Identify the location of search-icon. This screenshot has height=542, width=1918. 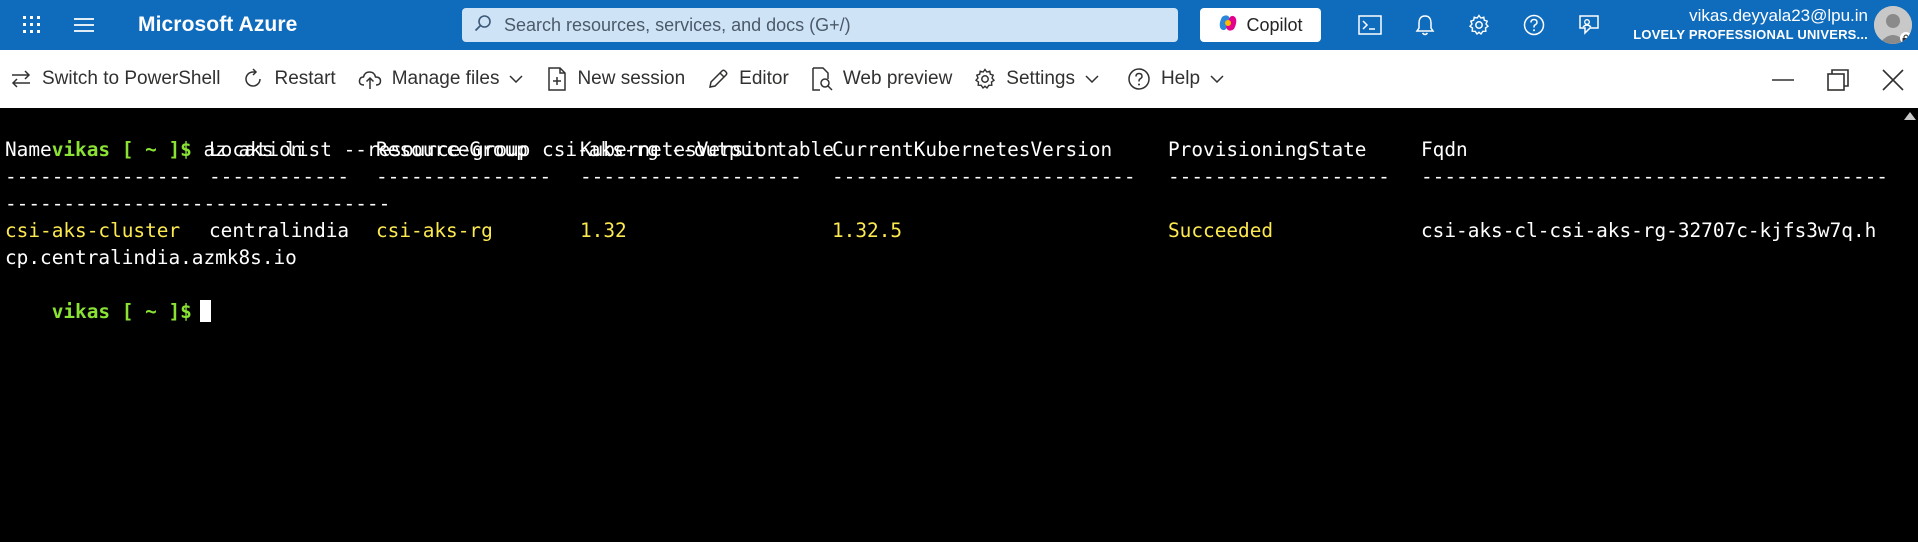
(483, 25).